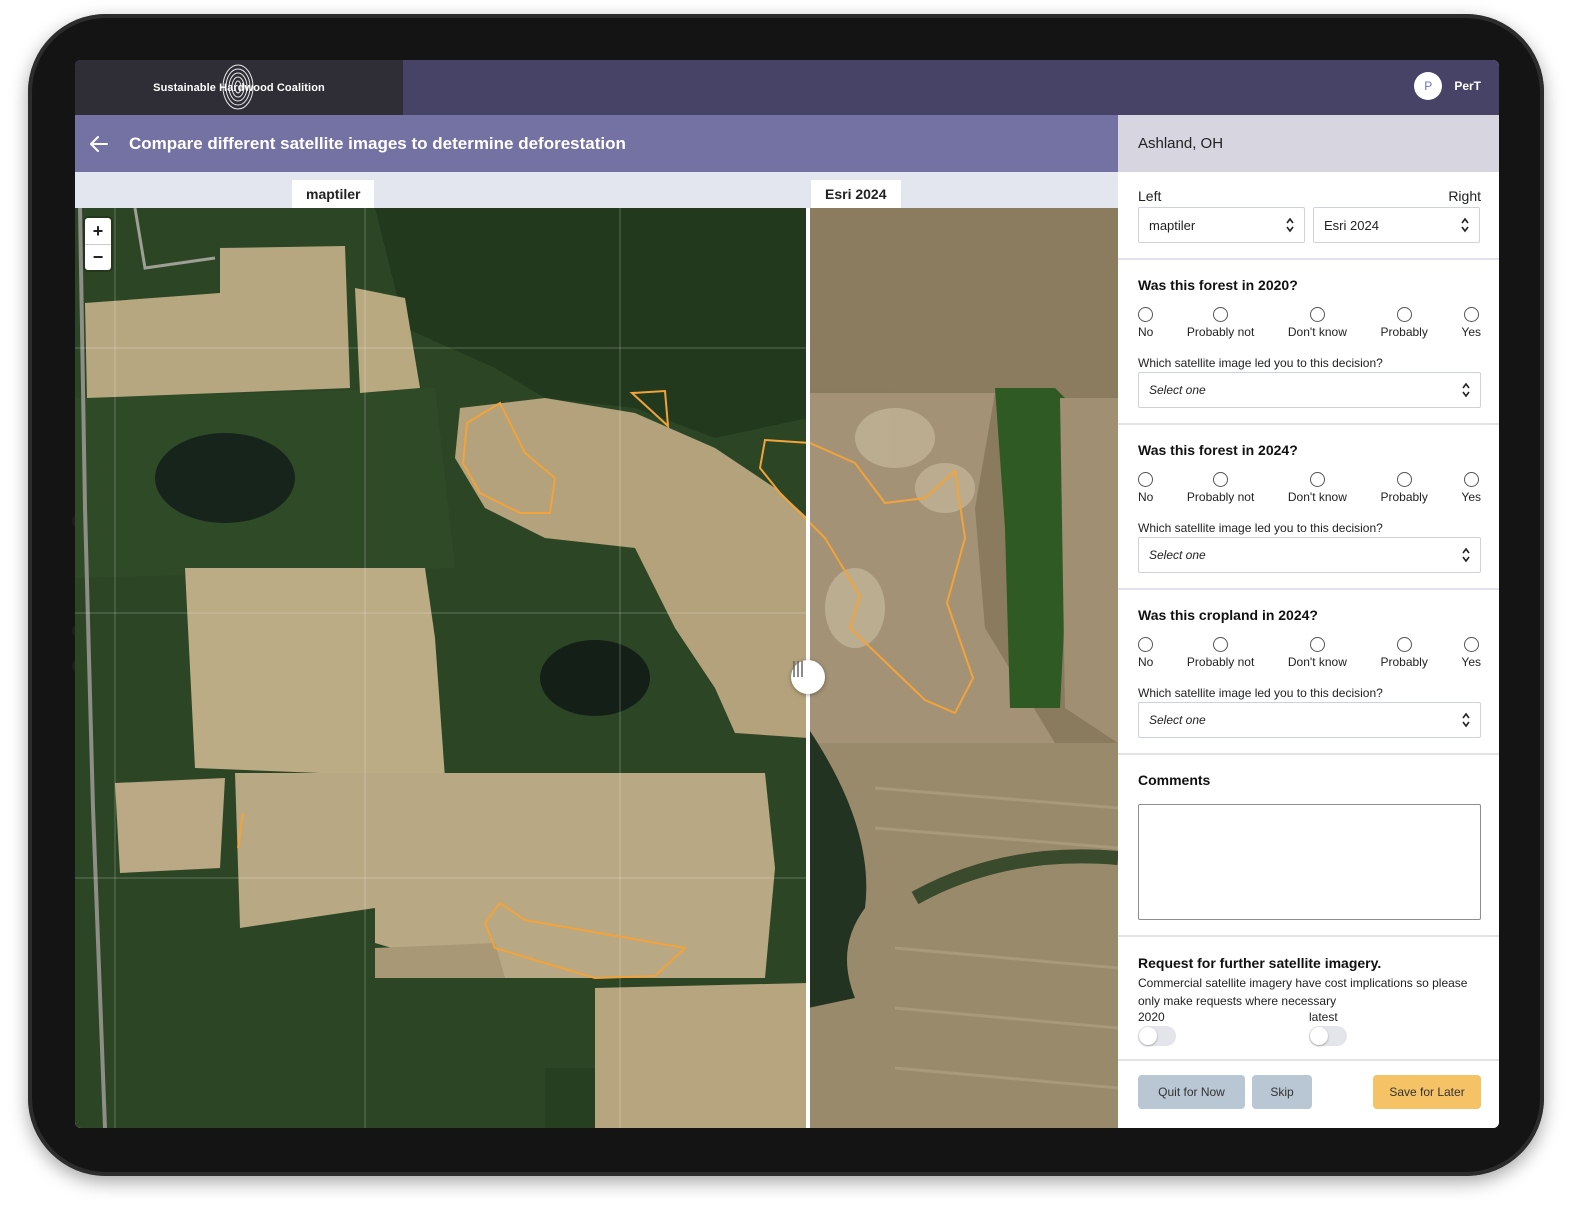 Image resolution: width=1572 pixels, height=1215 pixels. Describe the element at coordinates (1308, 216) in the screenshot. I see `layer-select-section: Left Right maptiler Esri 2024` at that location.